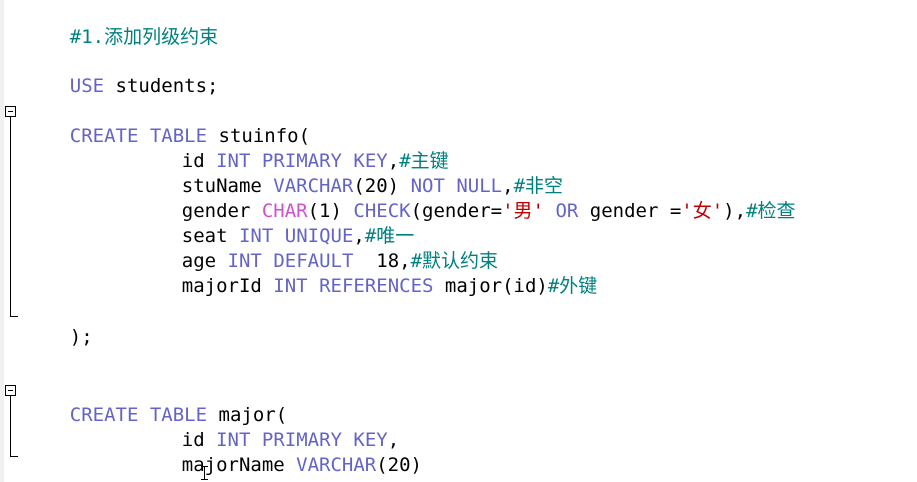 The height and width of the screenshot is (482, 917). Describe the element at coordinates (567, 211) in the screenshot. I see `keyword-or: OR` at that location.